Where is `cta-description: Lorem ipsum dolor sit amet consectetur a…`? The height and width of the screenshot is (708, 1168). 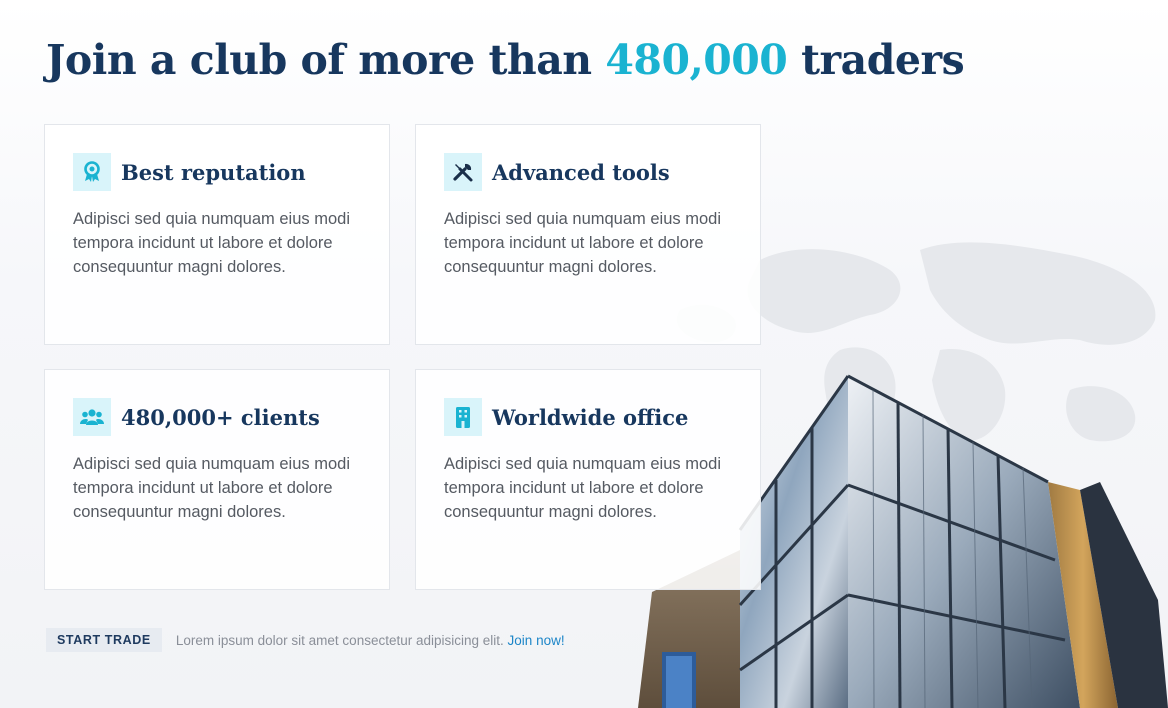 cta-description: Lorem ipsum dolor sit amet consectetur a… is located at coordinates (339, 640).